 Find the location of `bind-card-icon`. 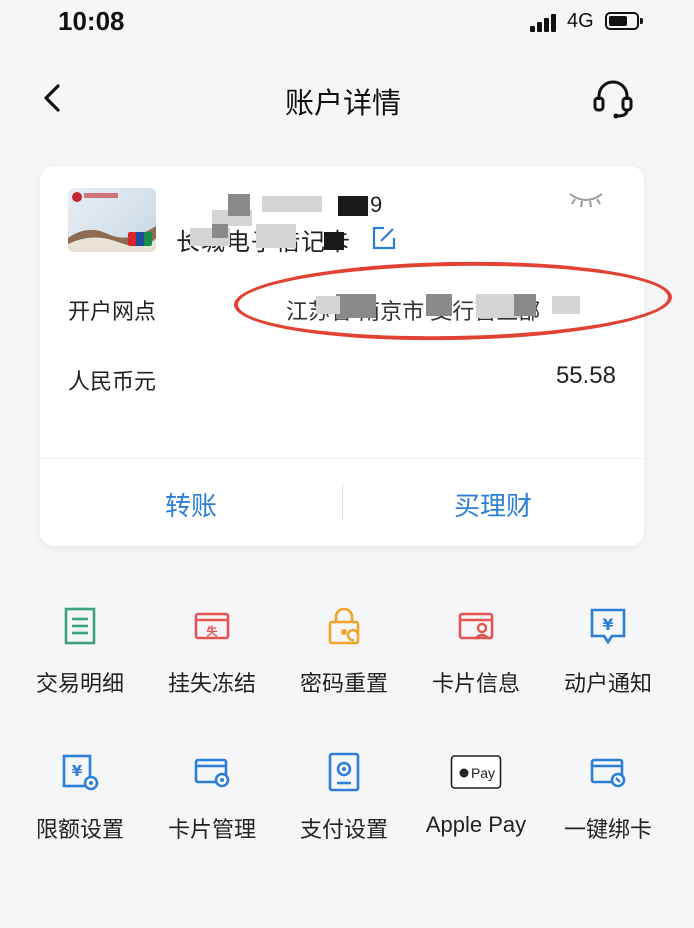

bind-card-icon is located at coordinates (608, 773).